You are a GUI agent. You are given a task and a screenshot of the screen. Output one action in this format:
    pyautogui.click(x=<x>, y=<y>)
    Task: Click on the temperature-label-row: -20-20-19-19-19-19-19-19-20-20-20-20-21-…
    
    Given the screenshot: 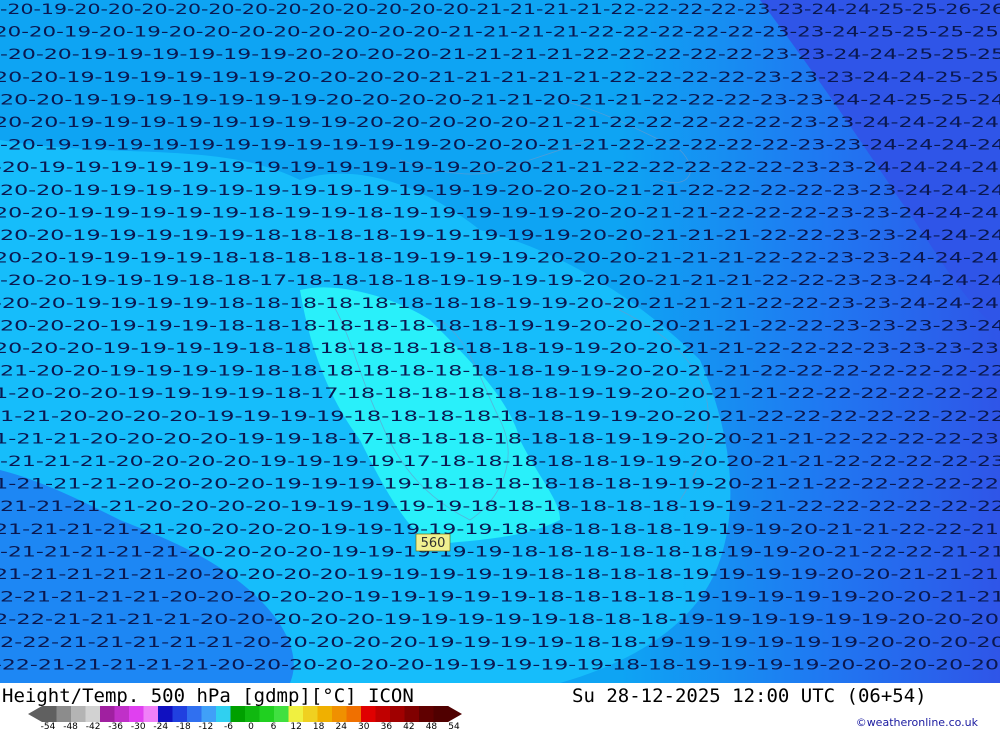 What is the action you would take?
    pyautogui.click(x=500, y=55)
    